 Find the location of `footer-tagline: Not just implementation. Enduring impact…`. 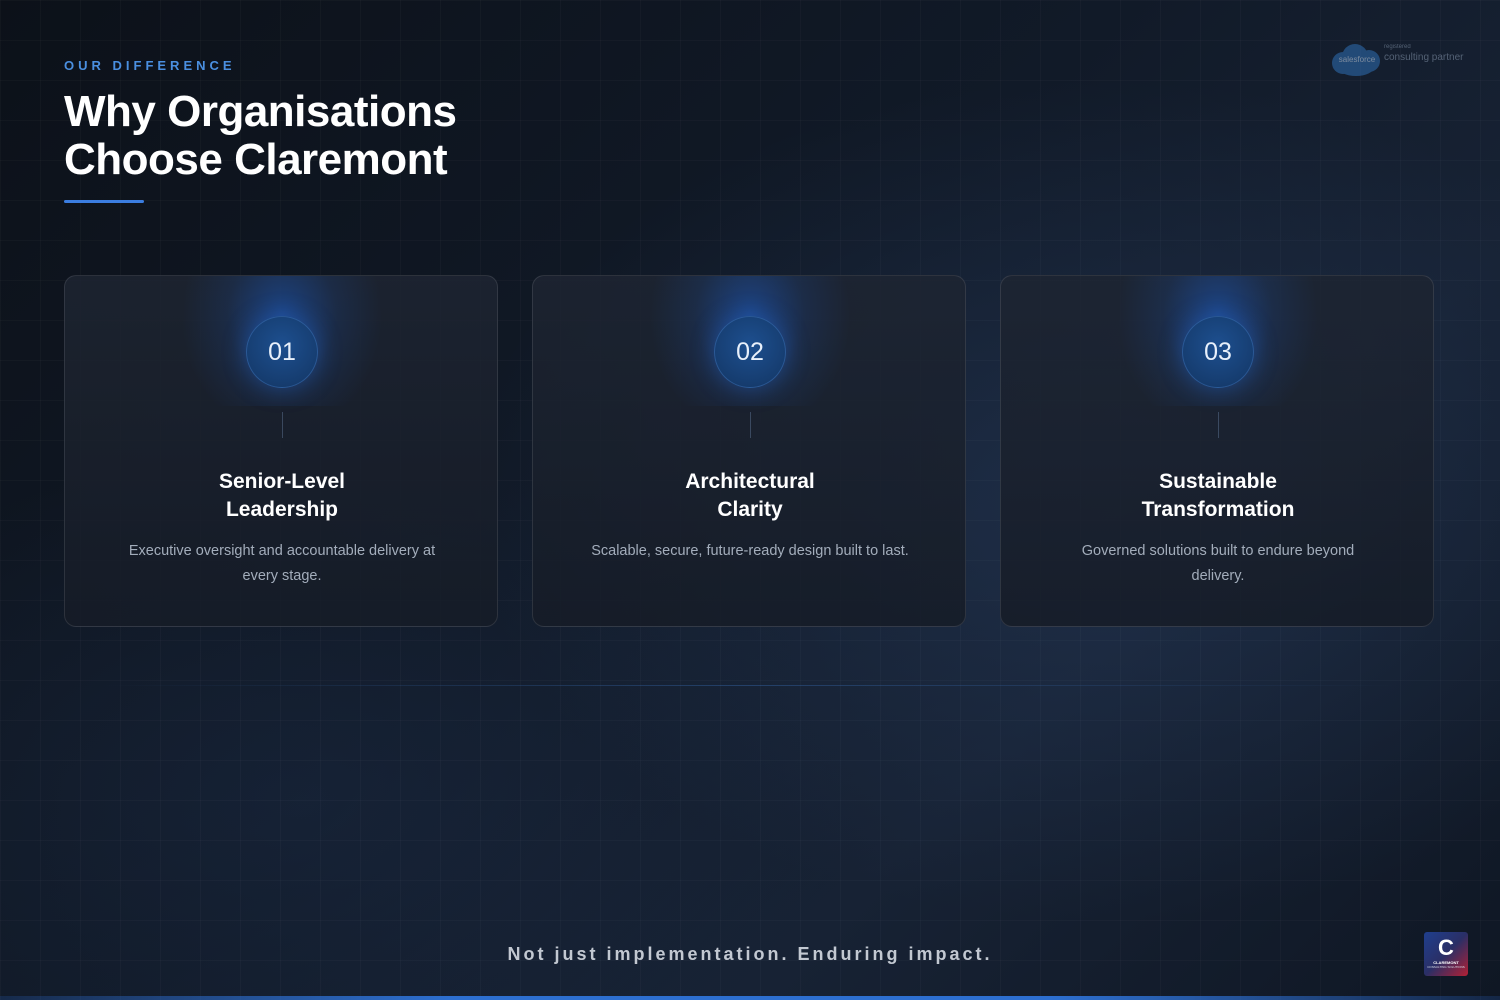

footer-tagline: Not just implementation. Enduring impact… is located at coordinates (750, 954).